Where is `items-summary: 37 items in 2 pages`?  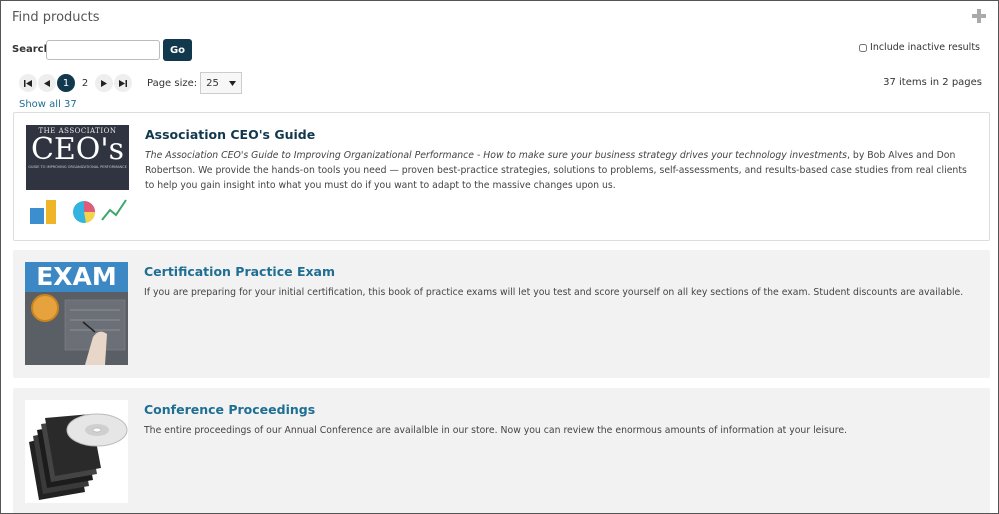 items-summary: 37 items in 2 pages is located at coordinates (932, 82).